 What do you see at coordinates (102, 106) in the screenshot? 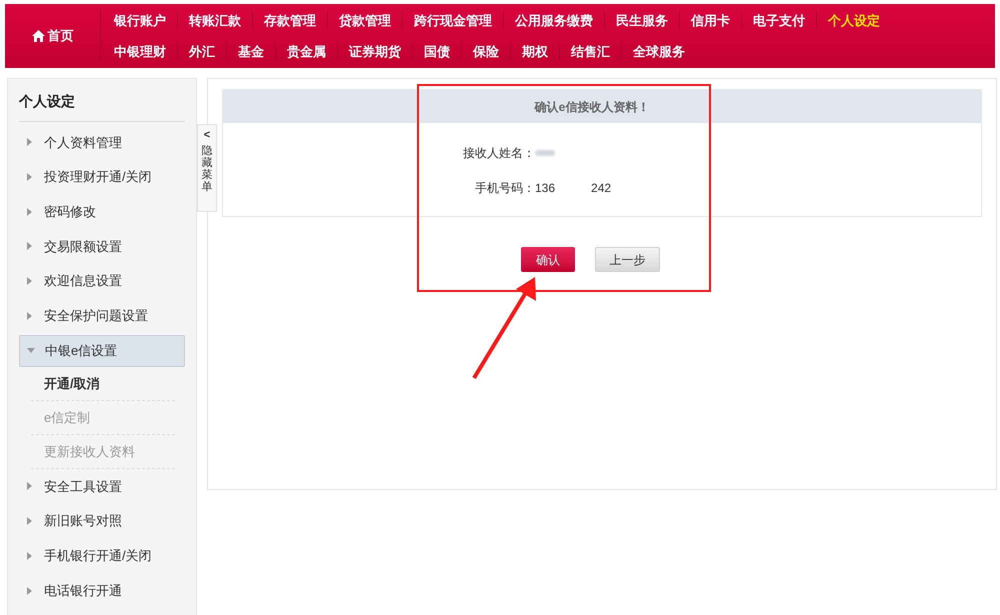
I see `sidebar-title: 个人设定` at bounding box center [102, 106].